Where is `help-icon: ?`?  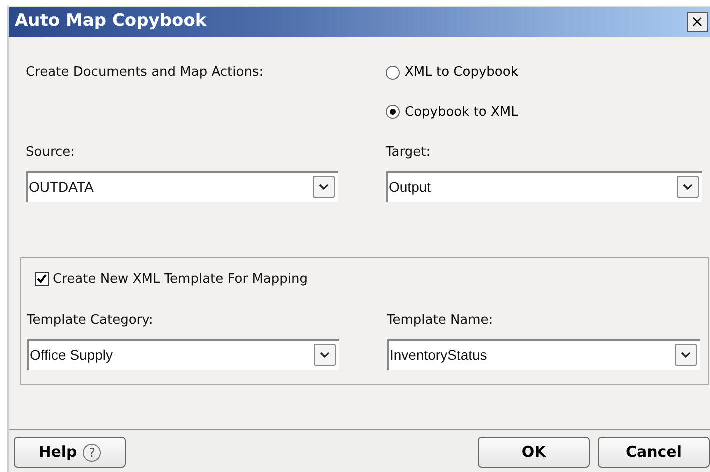 help-icon: ? is located at coordinates (92, 453).